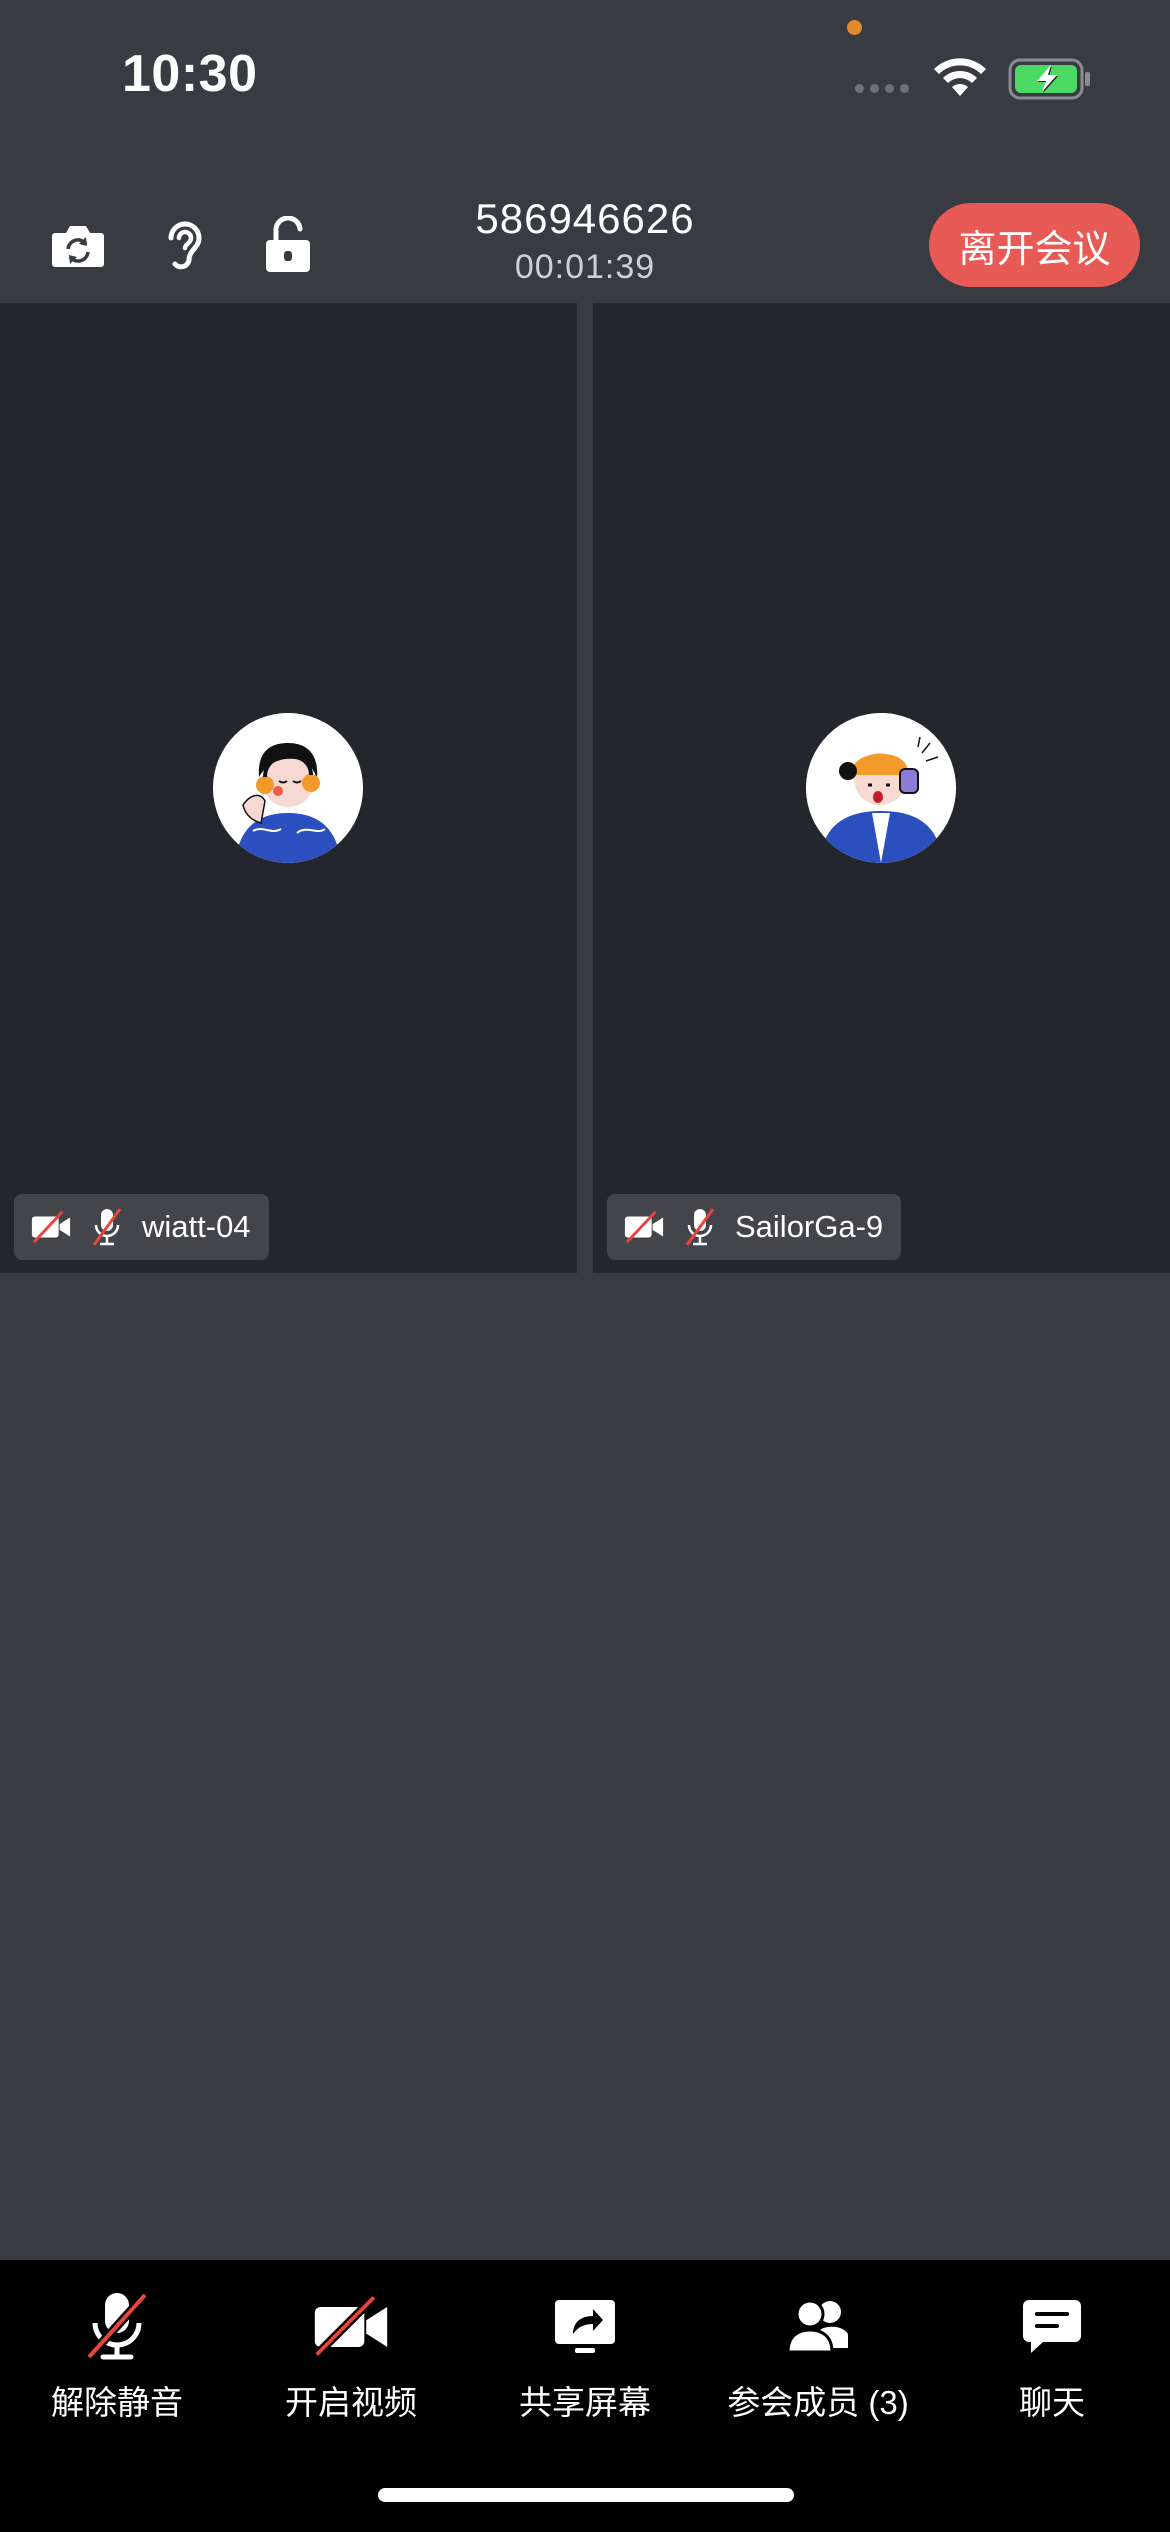 This screenshot has height=2532, width=1170. What do you see at coordinates (854, 27) in the screenshot?
I see `privacy-indicator-dot` at bounding box center [854, 27].